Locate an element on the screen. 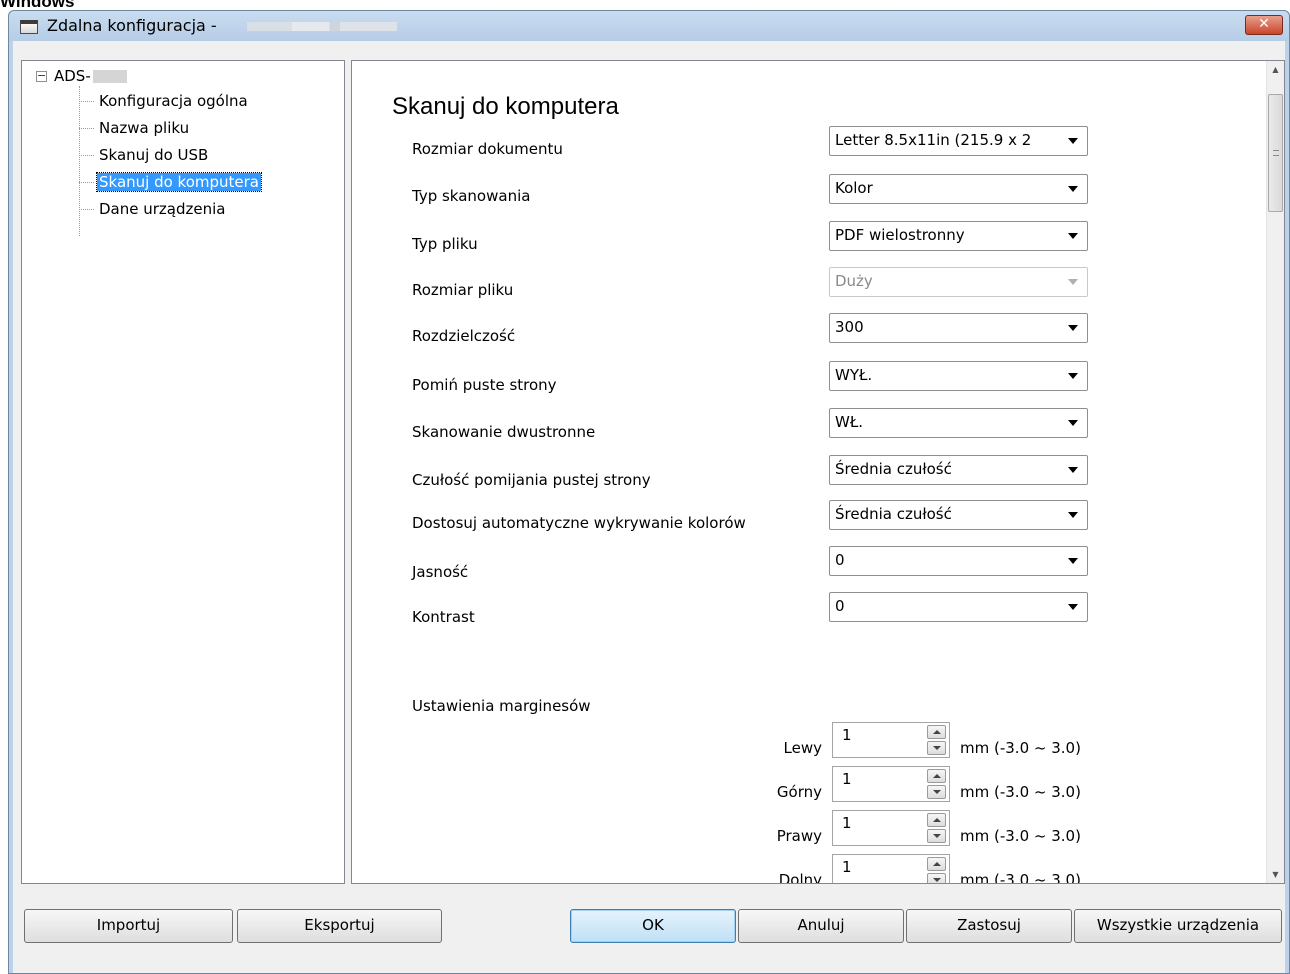  contrast-dropdown: 0 is located at coordinates (958, 607).